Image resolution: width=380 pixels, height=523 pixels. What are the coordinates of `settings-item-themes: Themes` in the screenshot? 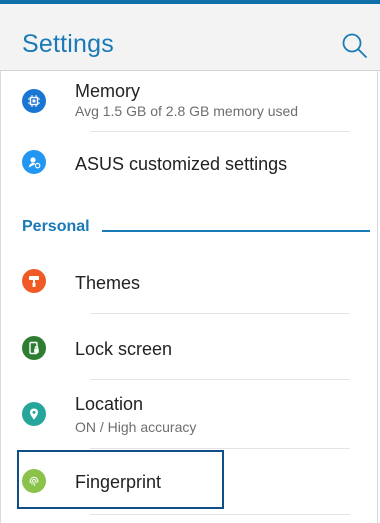 It's located at (190, 280).